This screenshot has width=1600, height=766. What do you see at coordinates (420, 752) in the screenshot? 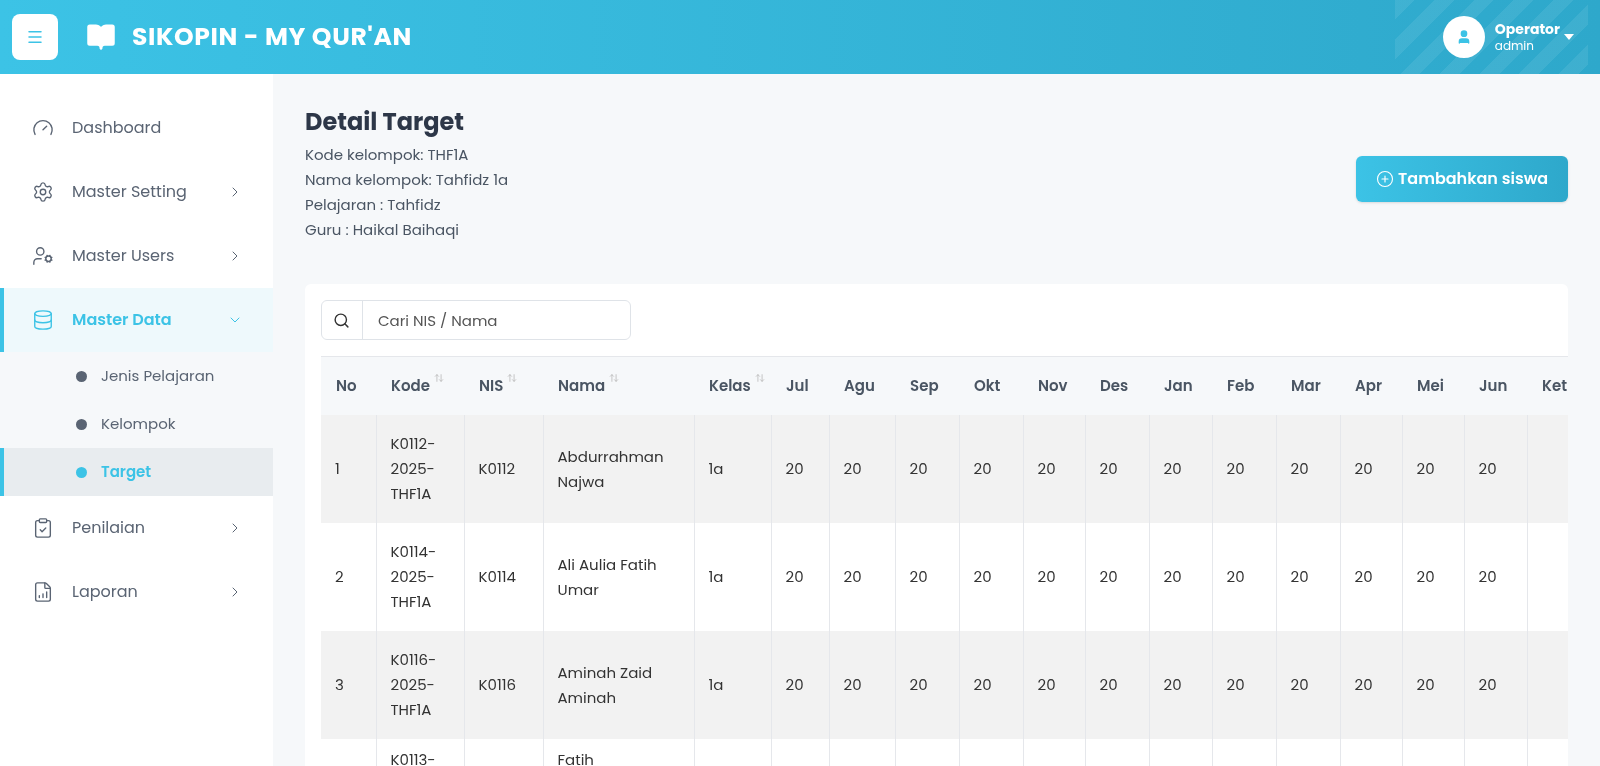
I see `table-cell: K0113-` at bounding box center [420, 752].